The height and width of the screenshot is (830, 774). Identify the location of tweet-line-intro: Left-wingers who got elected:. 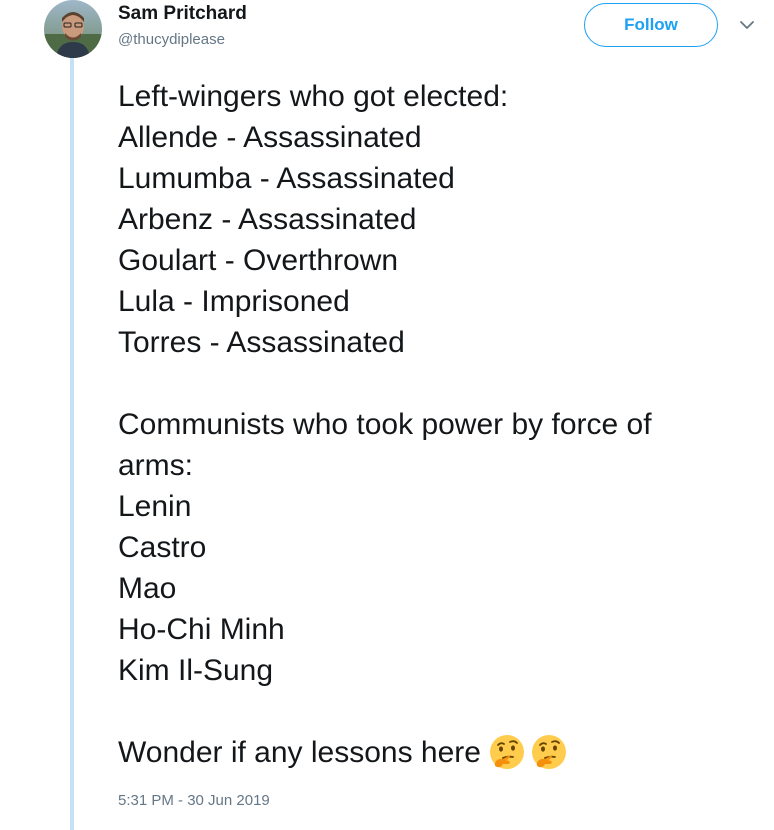
(313, 96).